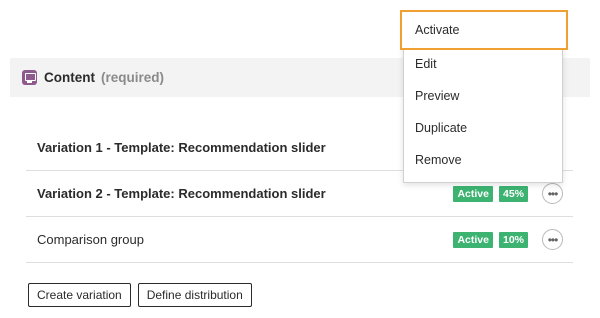  I want to click on section-required-label: (required), so click(133, 77).